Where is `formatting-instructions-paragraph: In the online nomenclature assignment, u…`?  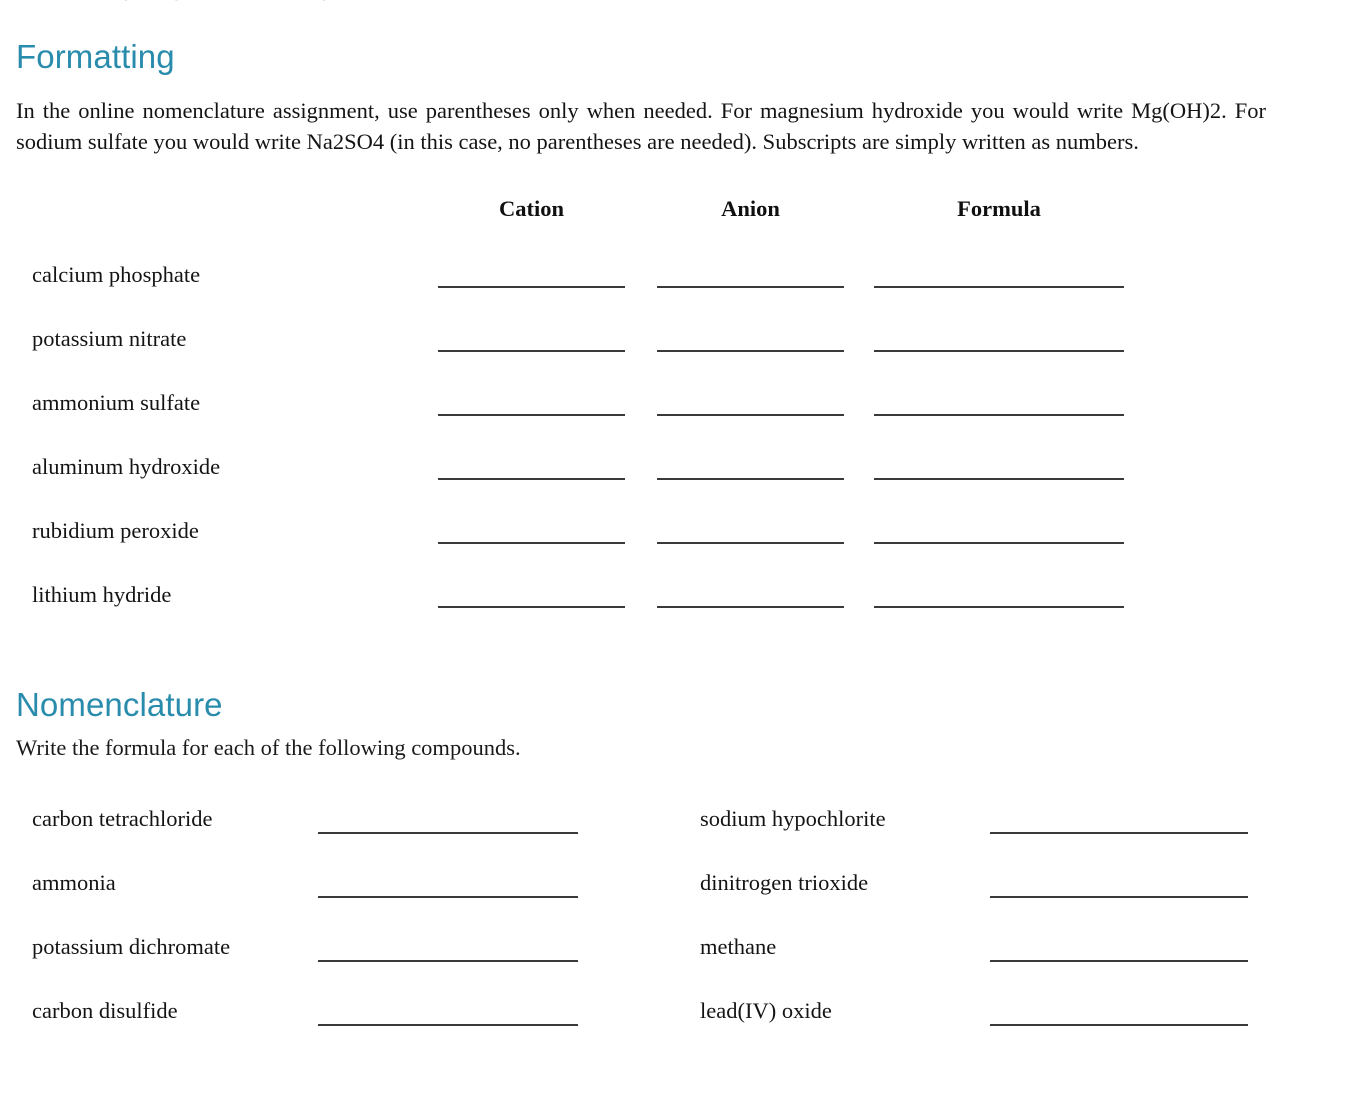
formatting-instructions-paragraph: In the online nomenclature assignment, u… is located at coordinates (641, 126).